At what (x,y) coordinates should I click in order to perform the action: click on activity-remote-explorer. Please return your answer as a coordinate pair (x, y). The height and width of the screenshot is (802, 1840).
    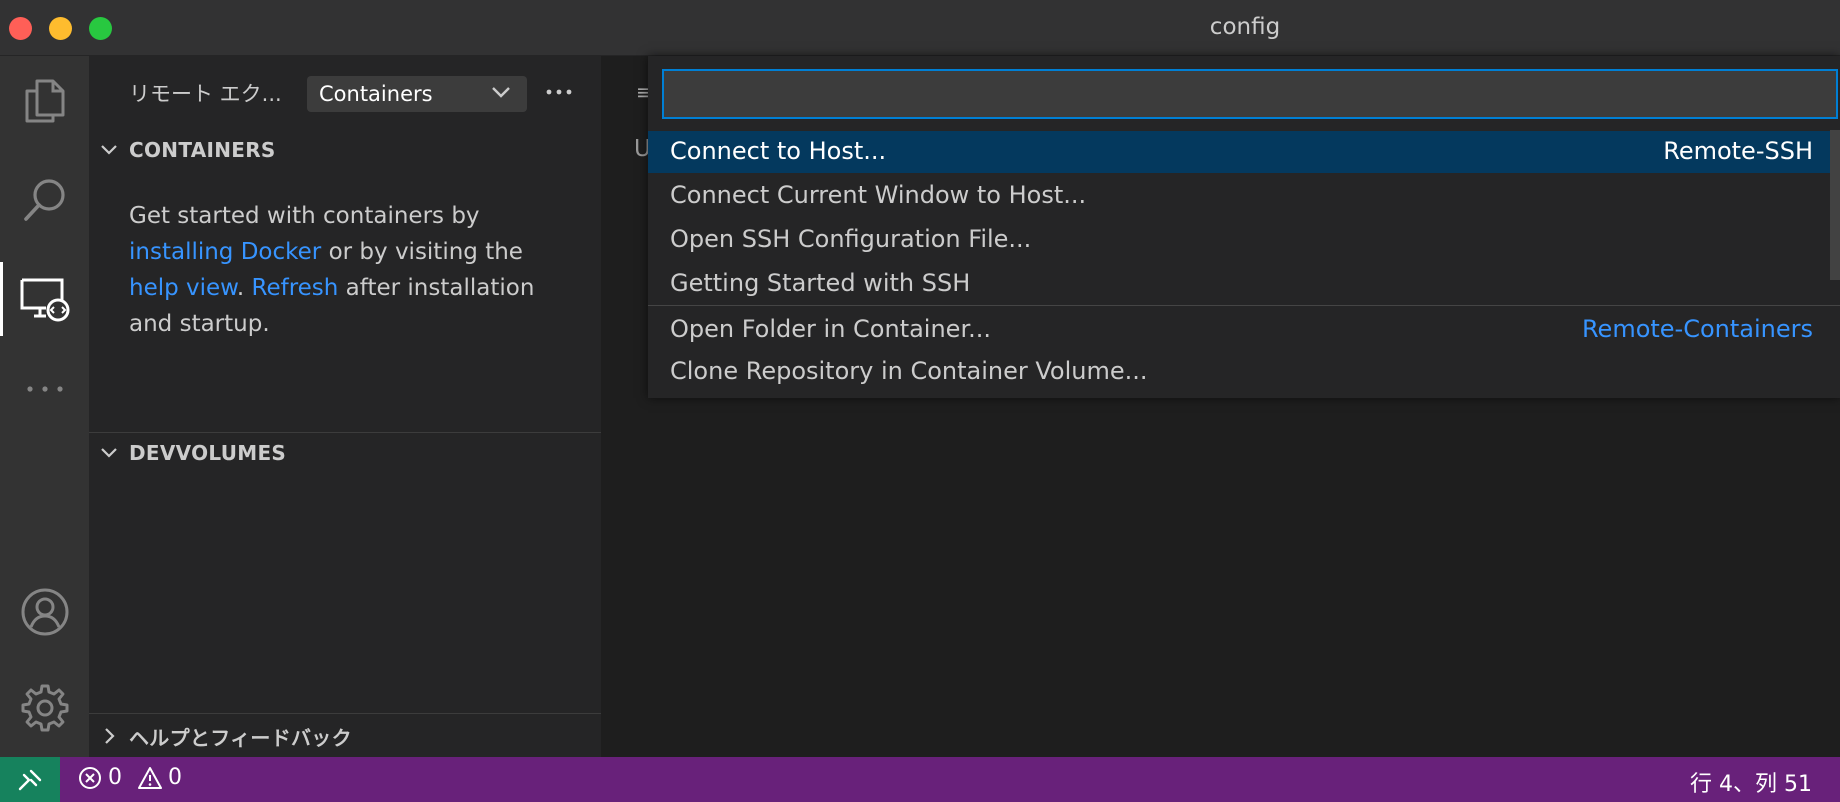
    Looking at the image, I should click on (44, 299).